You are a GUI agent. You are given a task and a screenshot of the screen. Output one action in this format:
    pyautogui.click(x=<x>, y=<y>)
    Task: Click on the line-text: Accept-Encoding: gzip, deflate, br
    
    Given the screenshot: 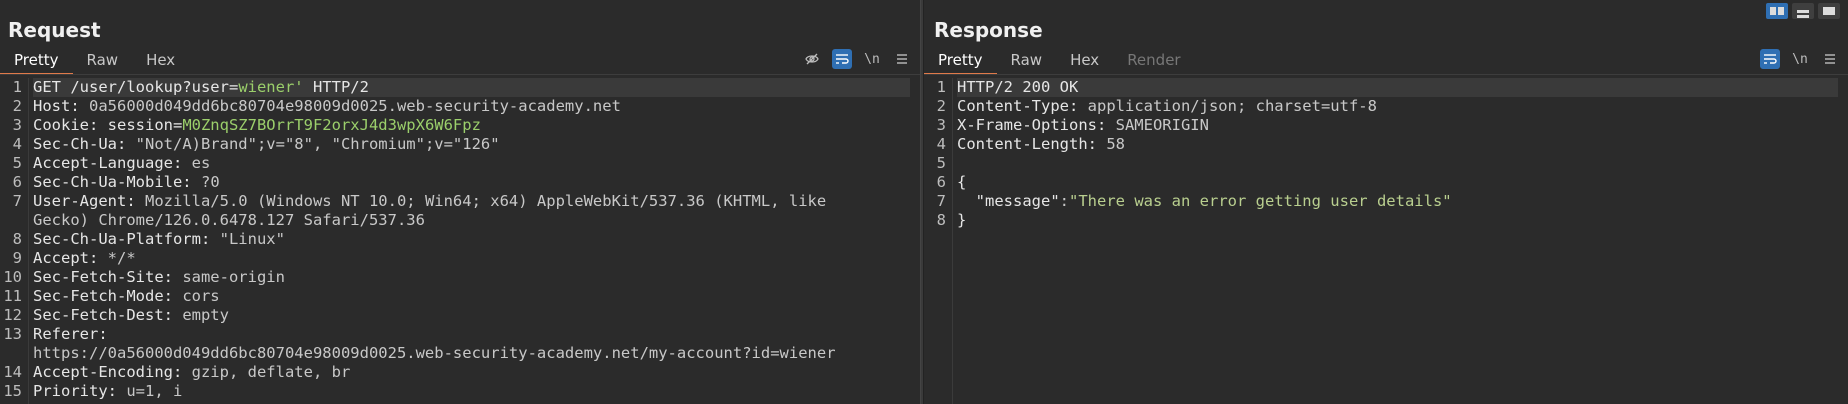 What is the action you would take?
    pyautogui.click(x=191, y=372)
    